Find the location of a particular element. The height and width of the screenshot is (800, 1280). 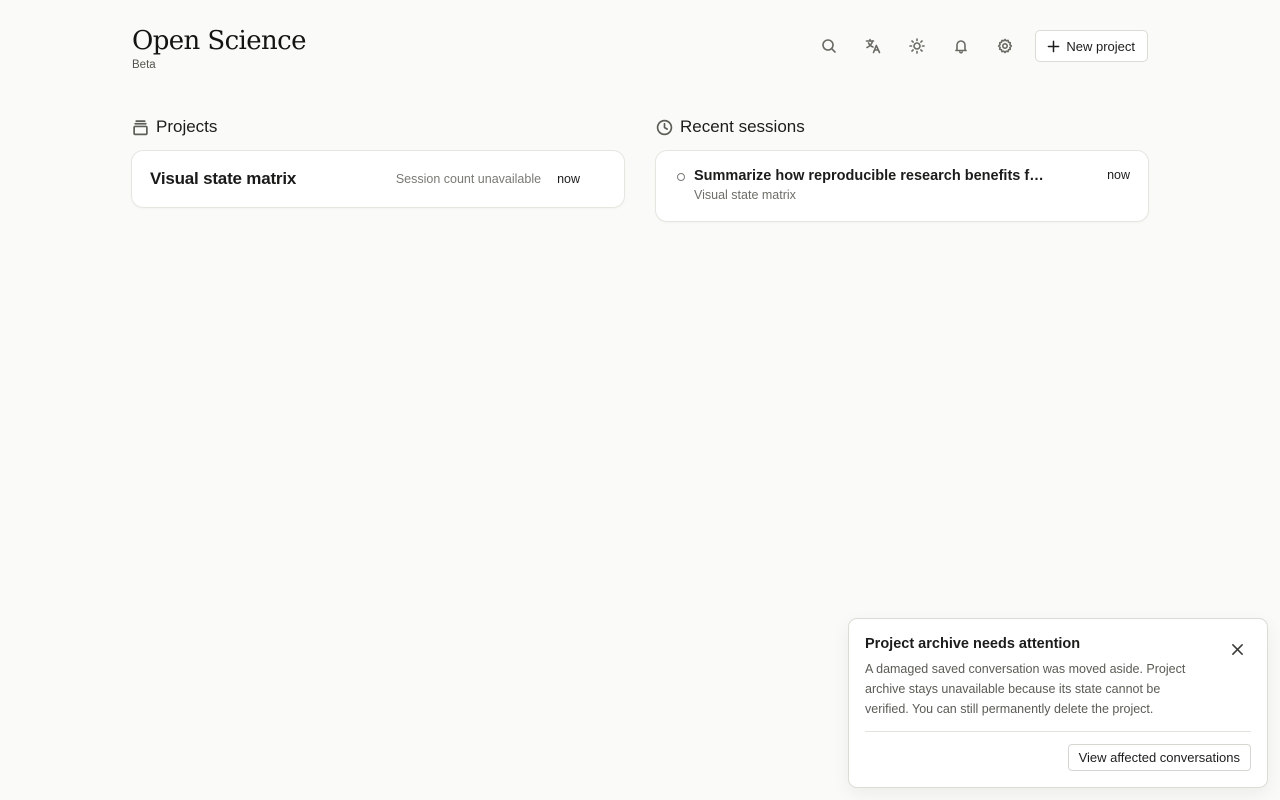

language-button is located at coordinates (873, 46).